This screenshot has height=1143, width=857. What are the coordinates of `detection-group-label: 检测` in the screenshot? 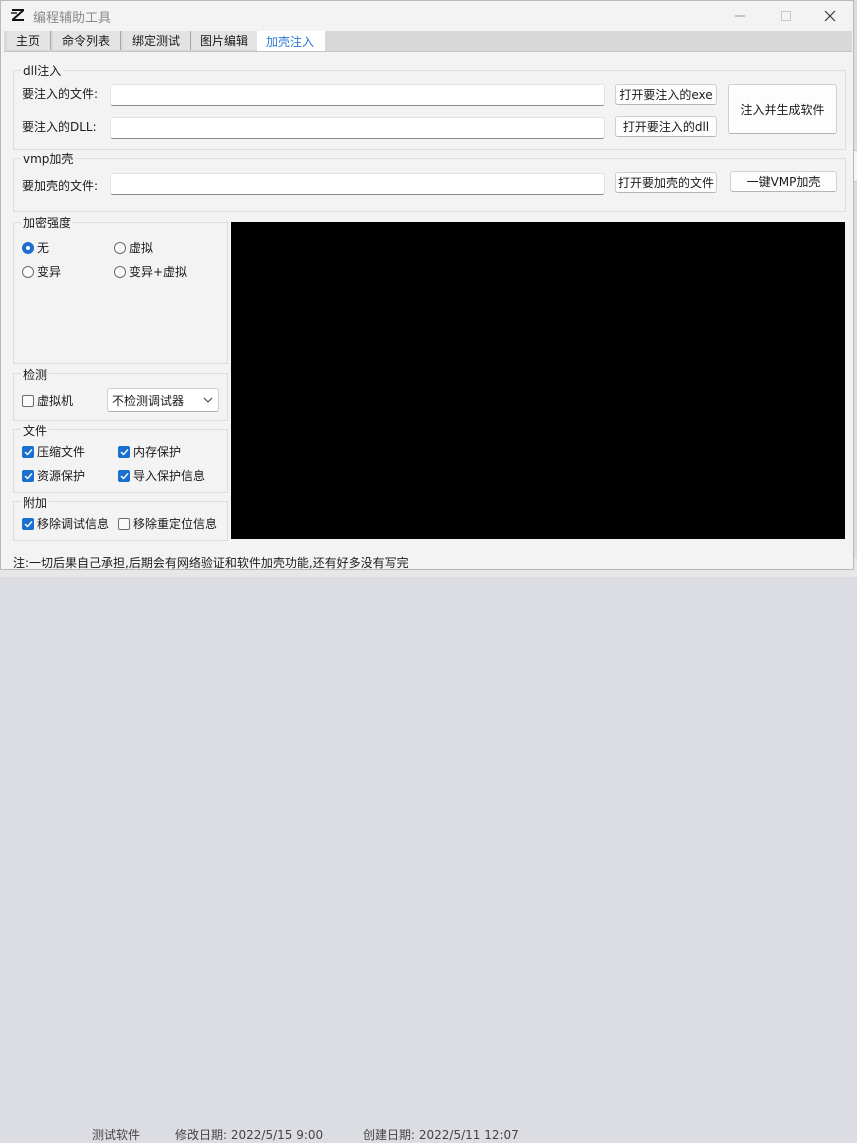 It's located at (35, 374).